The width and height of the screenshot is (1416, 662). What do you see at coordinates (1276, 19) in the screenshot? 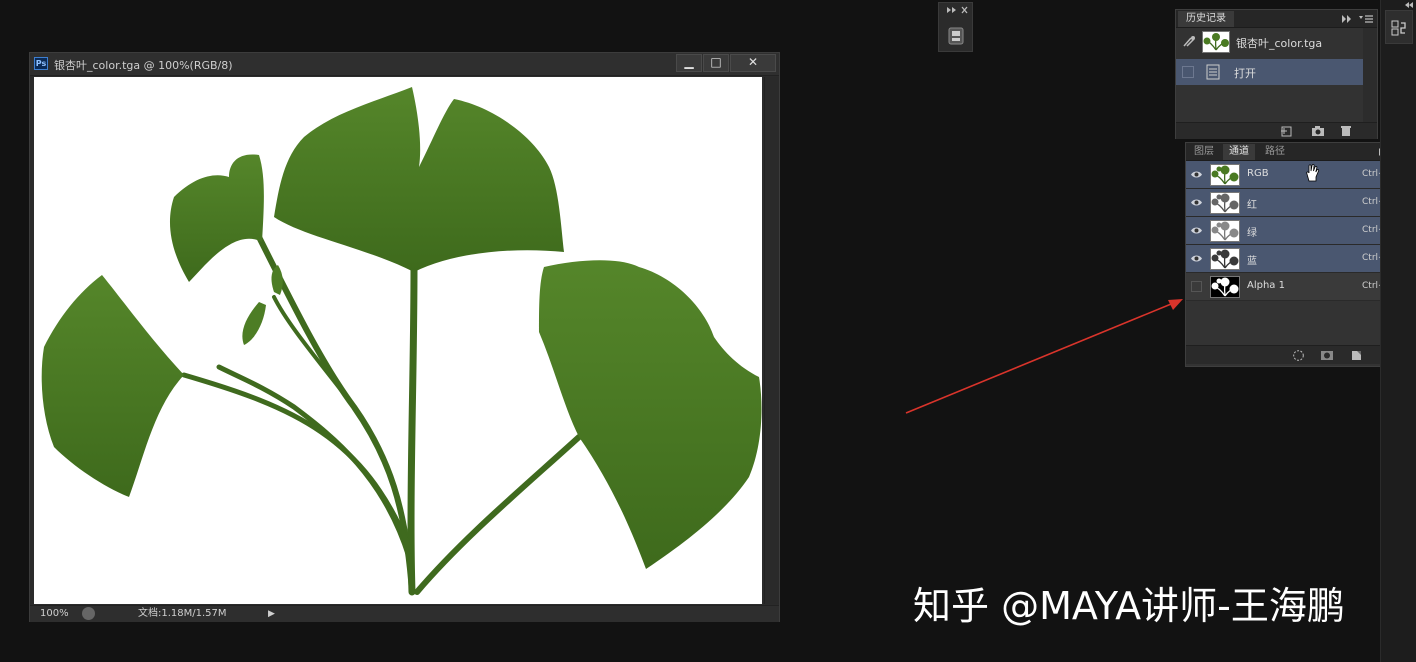
I see `history-tabbar: 历史记录` at bounding box center [1276, 19].